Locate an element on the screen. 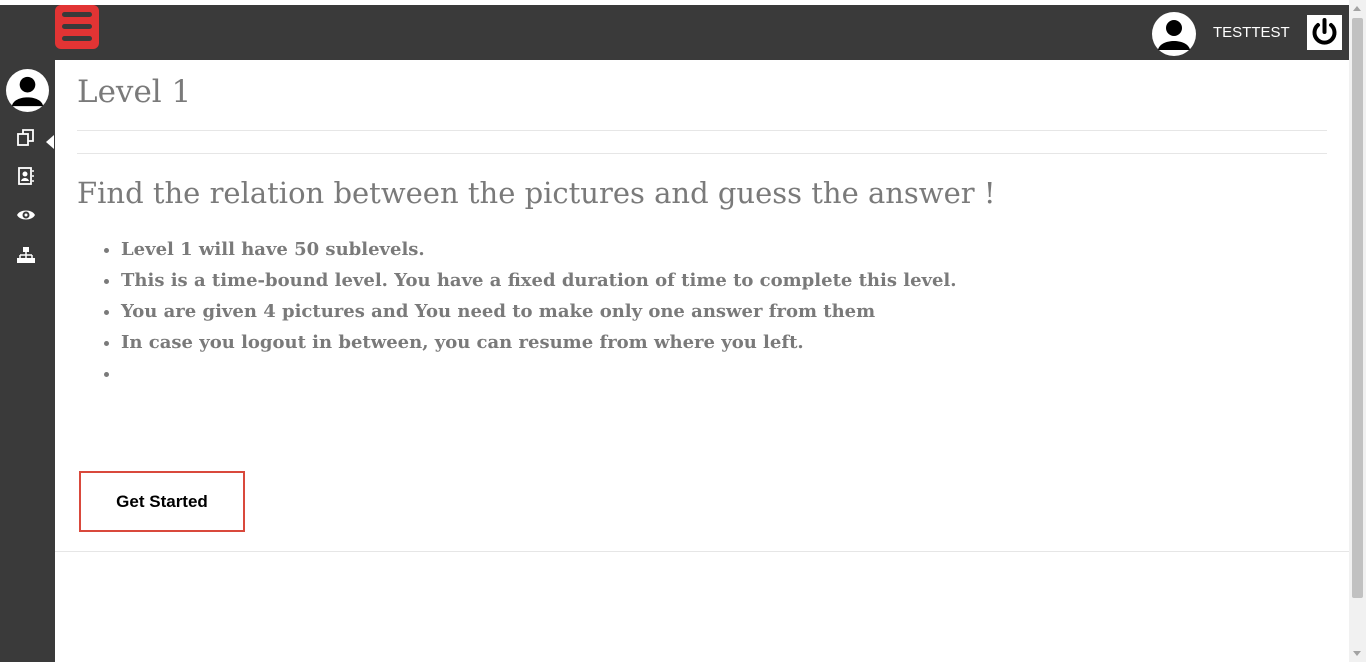  page-title: Level 1 is located at coordinates (134, 92).